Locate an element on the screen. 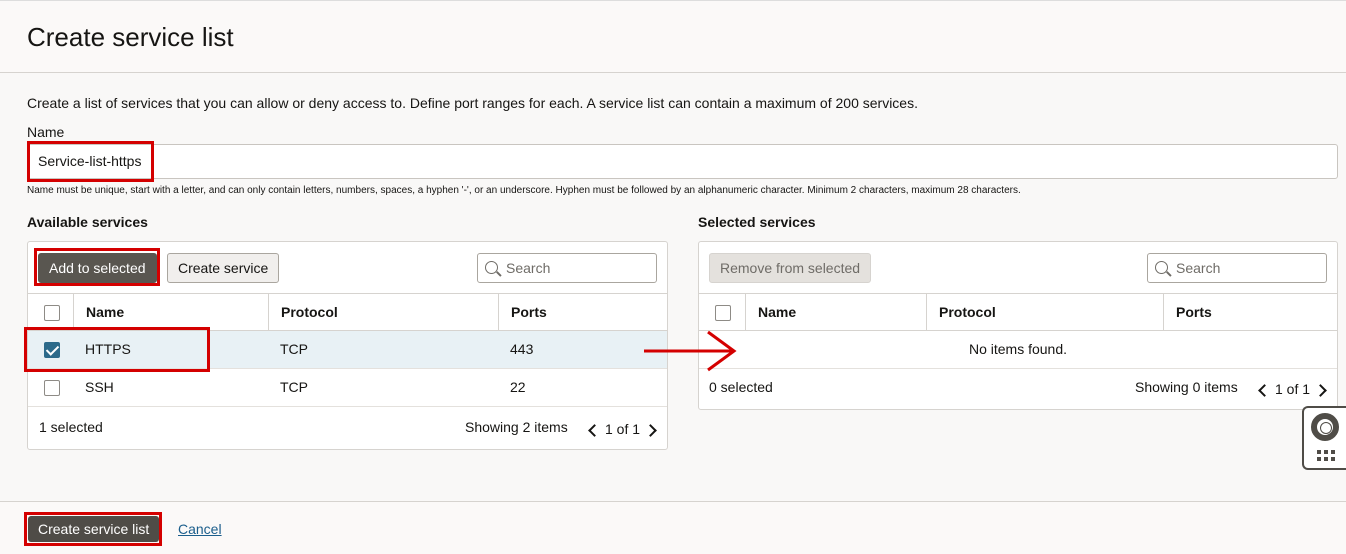 Image resolution: width=1346 pixels, height=554 pixels. lifebuoy-icon is located at coordinates (1325, 427).